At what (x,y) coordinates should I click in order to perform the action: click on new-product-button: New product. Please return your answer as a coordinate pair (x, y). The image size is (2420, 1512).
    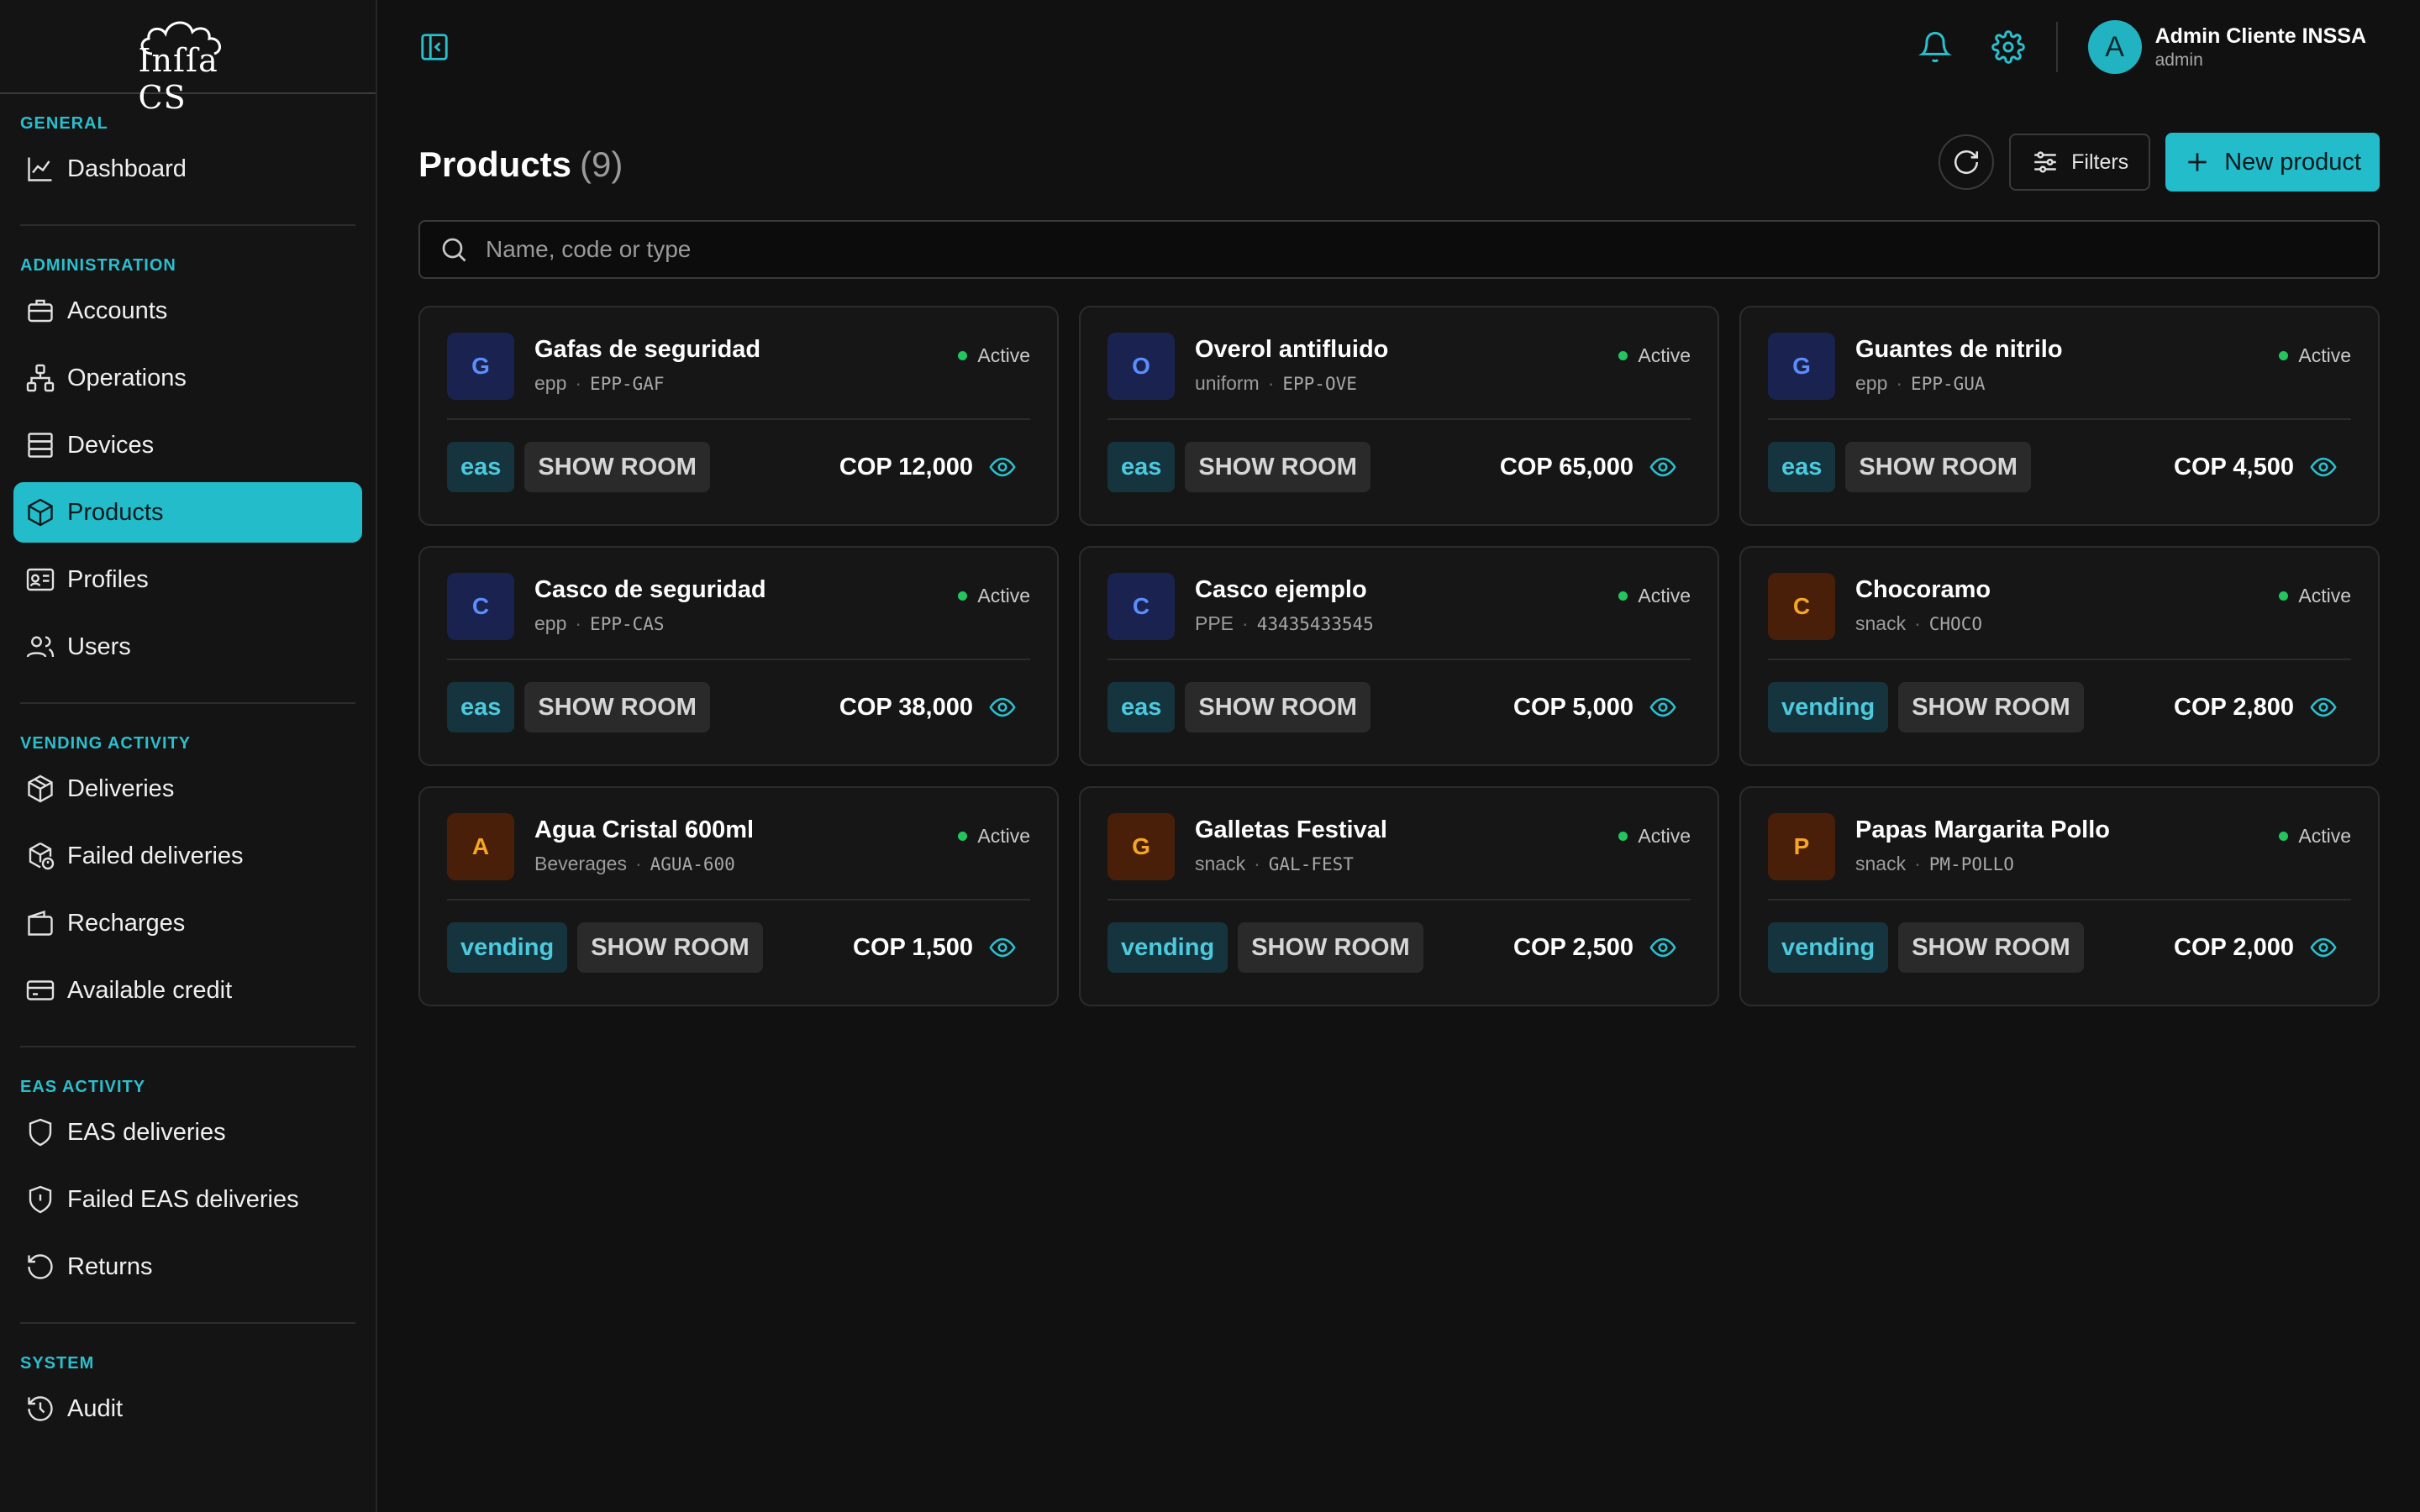
    Looking at the image, I should click on (2272, 162).